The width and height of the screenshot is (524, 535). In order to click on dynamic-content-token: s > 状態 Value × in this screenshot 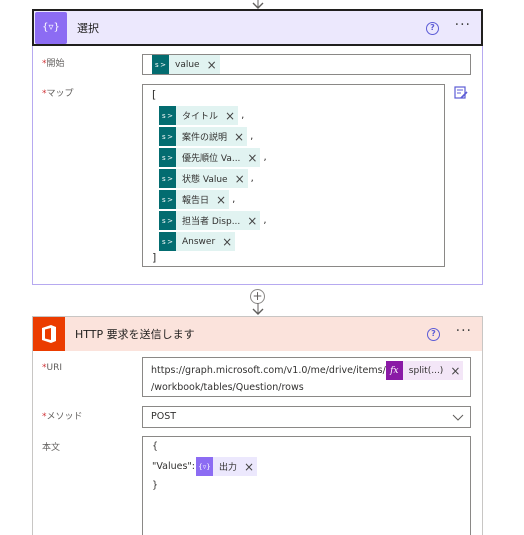, I will do `click(203, 178)`.